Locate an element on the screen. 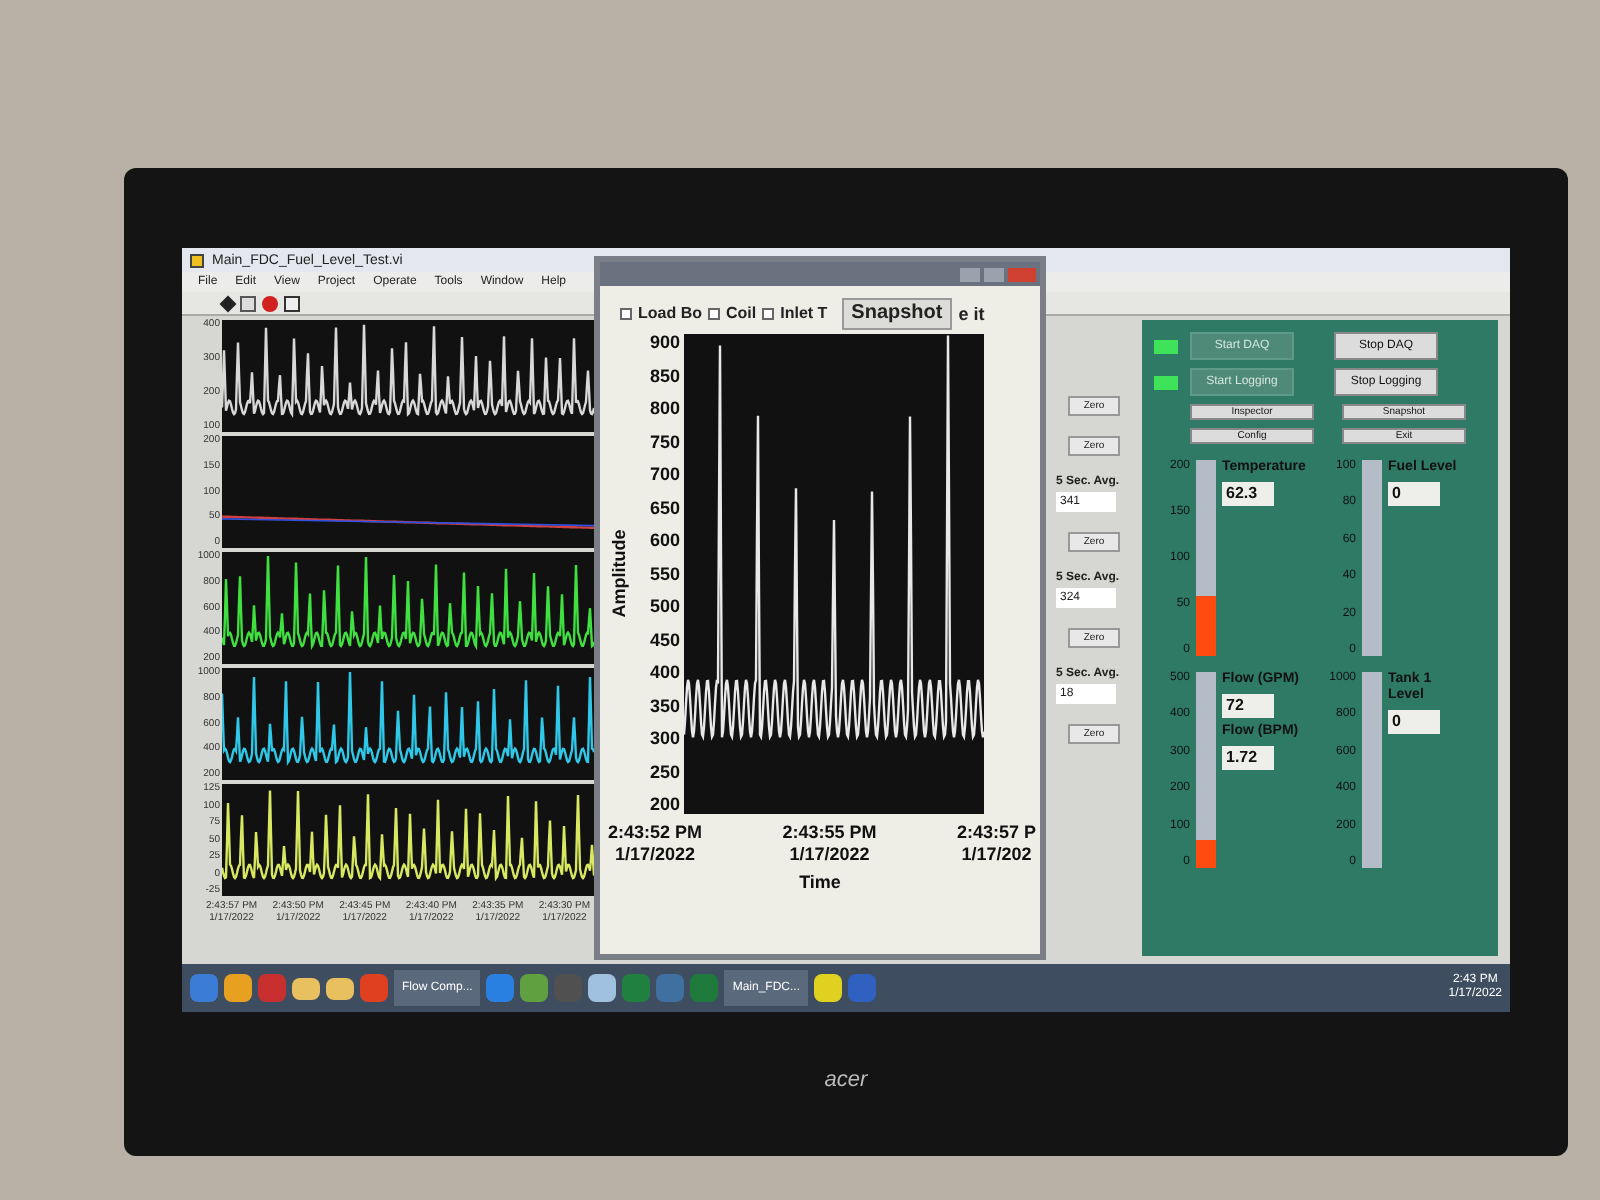 Image resolution: width=1600 pixels, height=1200 pixels. axis-tick-label: 900 is located at coordinates (664, 343).